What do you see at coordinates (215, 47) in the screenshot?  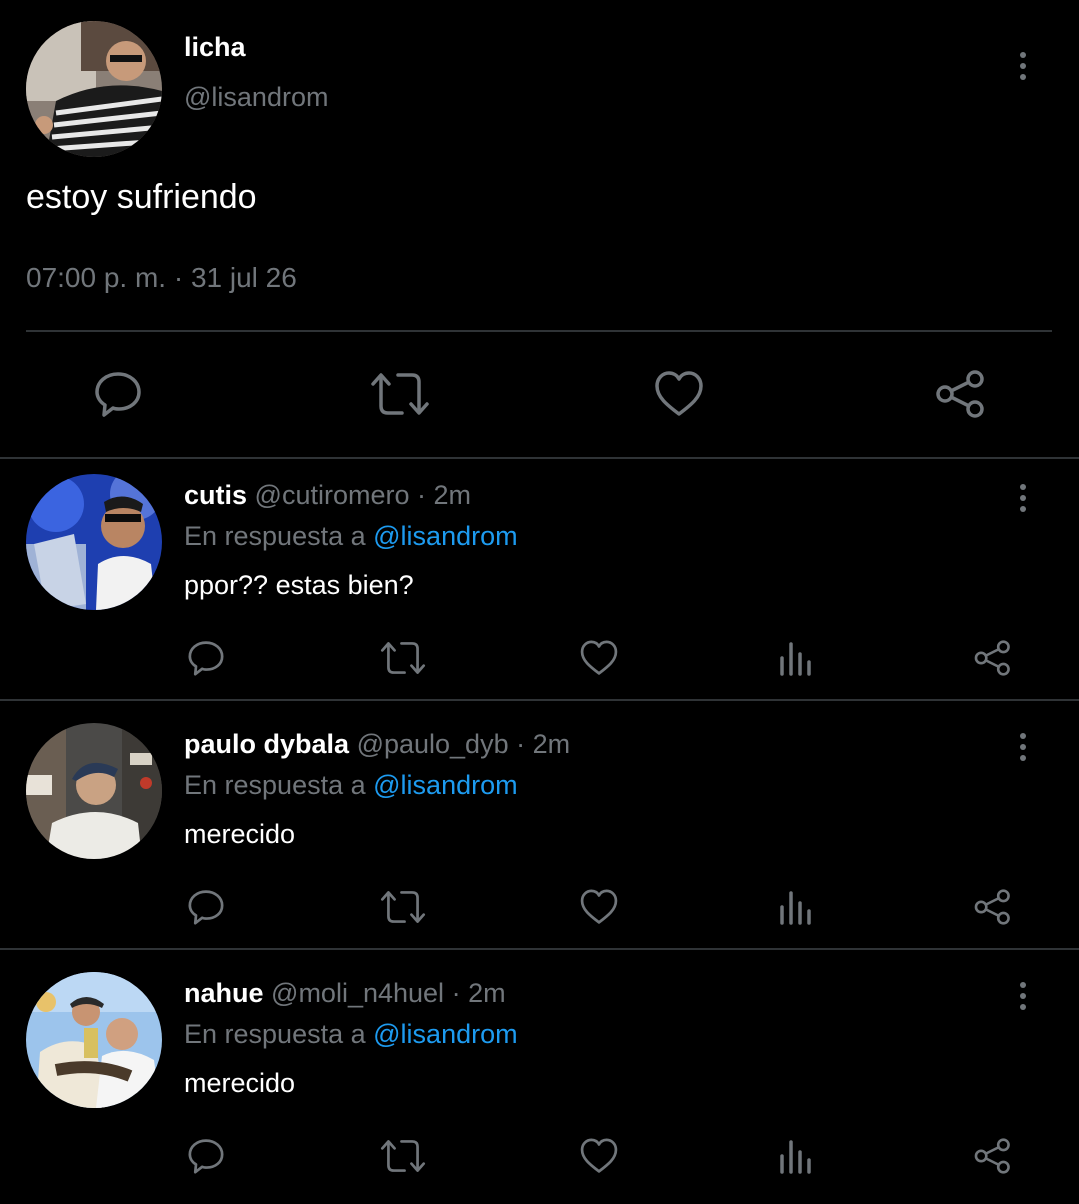 I see `display-name: licha` at bounding box center [215, 47].